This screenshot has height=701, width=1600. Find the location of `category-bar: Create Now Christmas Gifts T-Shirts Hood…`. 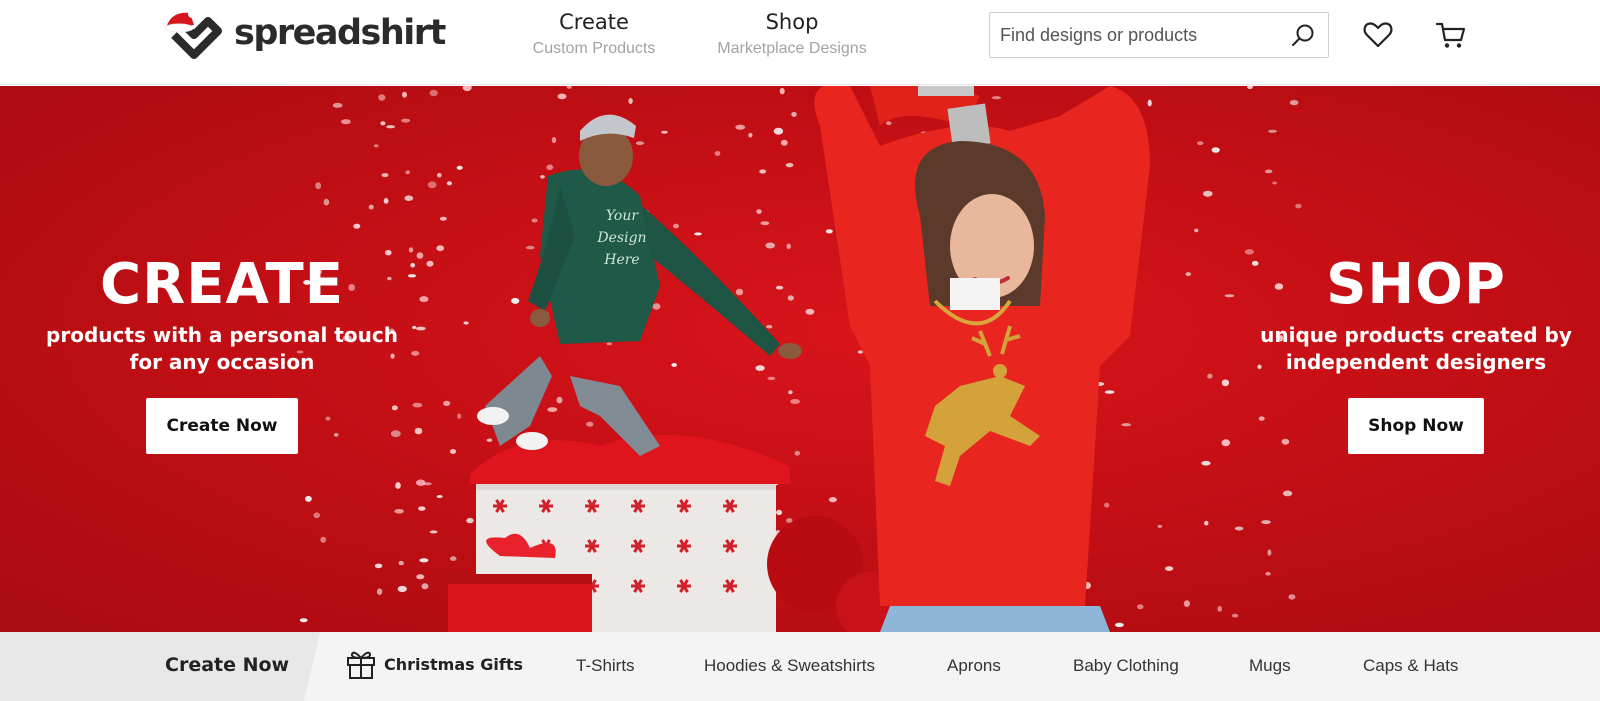

category-bar: Create Now Christmas Gifts T-Shirts Hood… is located at coordinates (800, 666).